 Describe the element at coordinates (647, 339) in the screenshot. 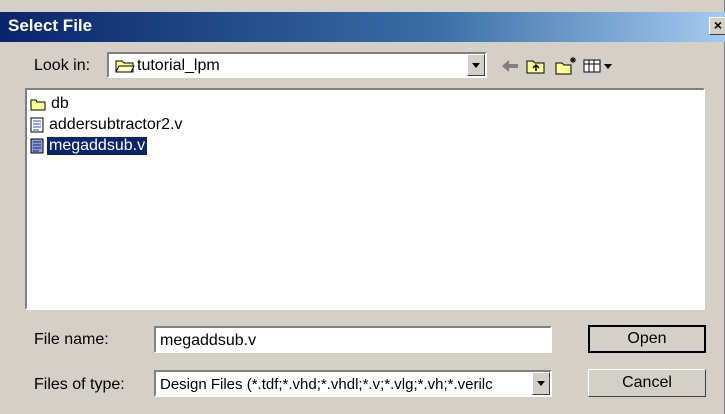

I see `open-button: Open` at that location.